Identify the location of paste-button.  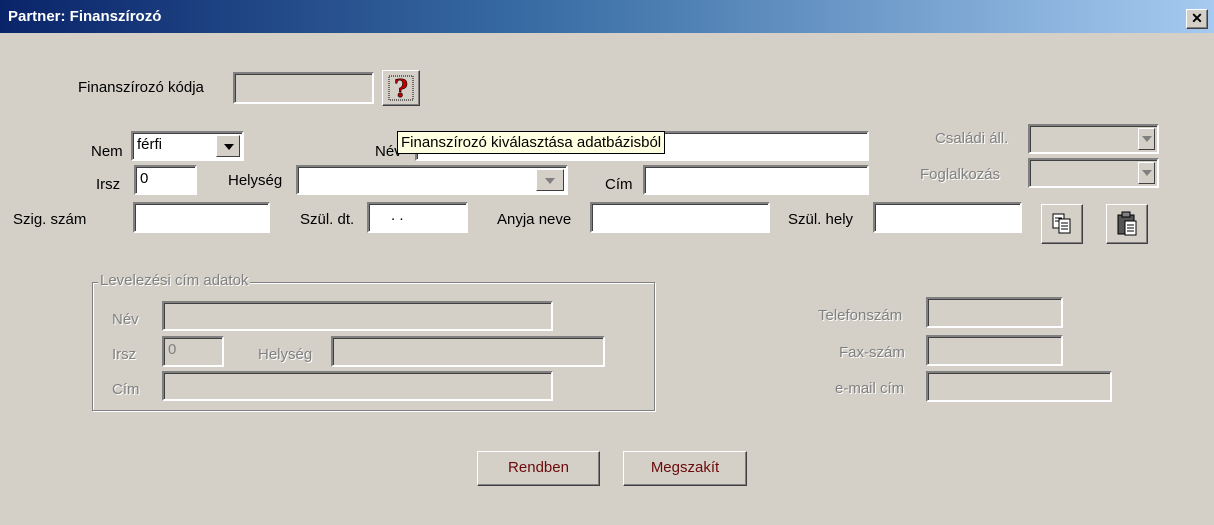
(1127, 224).